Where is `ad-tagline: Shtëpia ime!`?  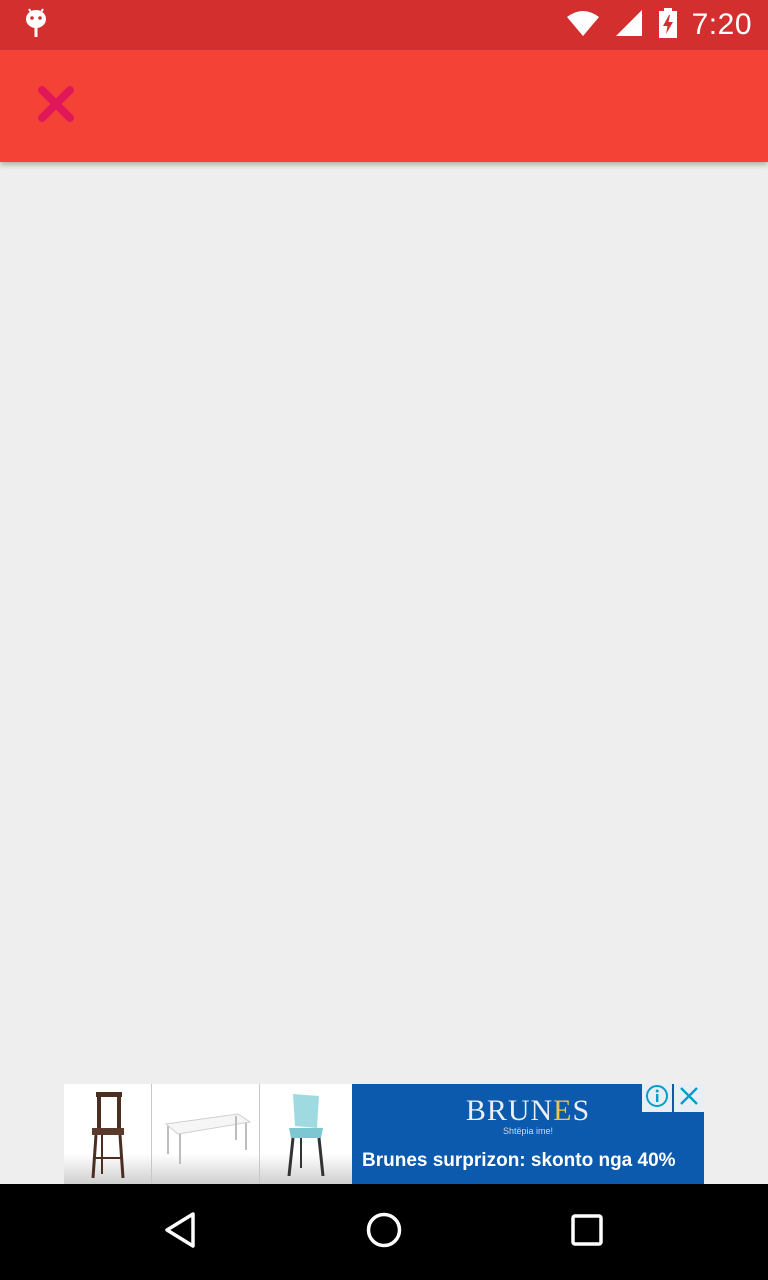 ad-tagline: Shtëpia ime! is located at coordinates (528, 1131).